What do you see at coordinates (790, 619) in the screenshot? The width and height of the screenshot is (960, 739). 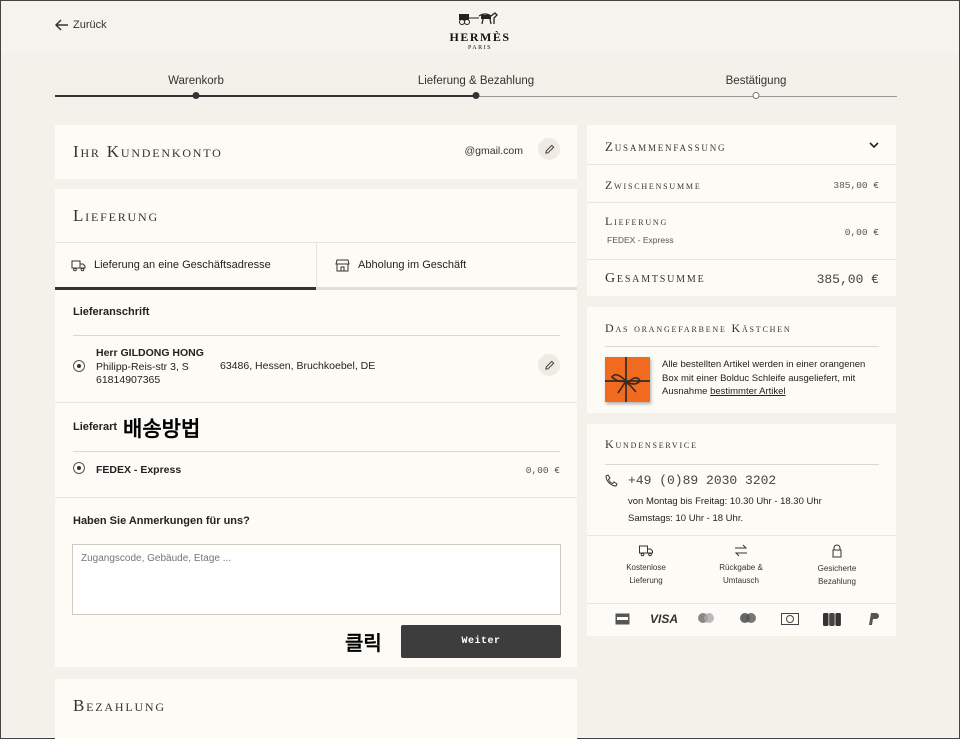 I see `diners-icon` at bounding box center [790, 619].